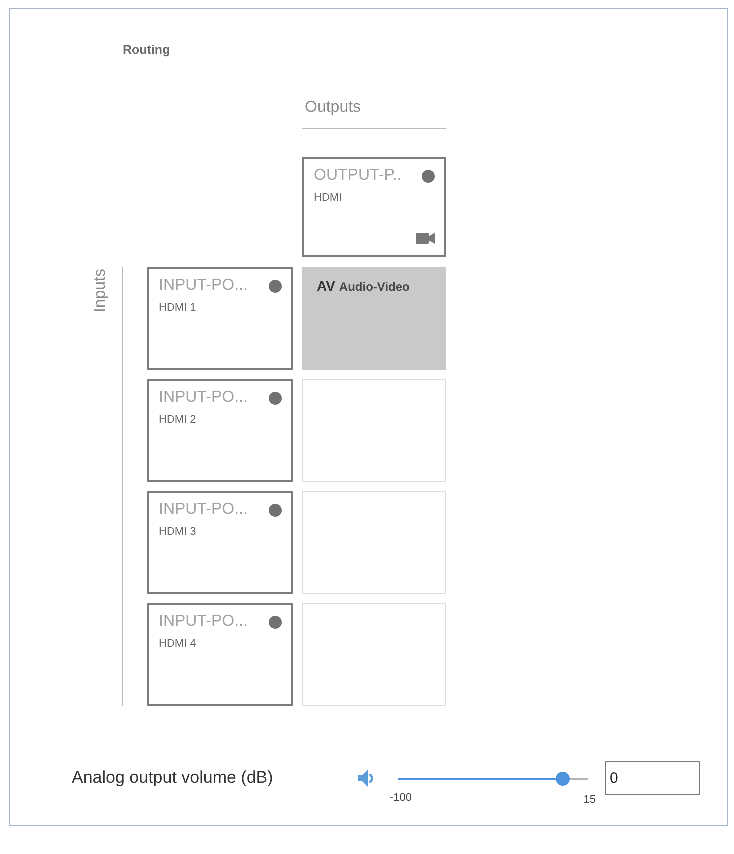  Describe the element at coordinates (328, 198) in the screenshot. I see `port-type: HDMI` at that location.